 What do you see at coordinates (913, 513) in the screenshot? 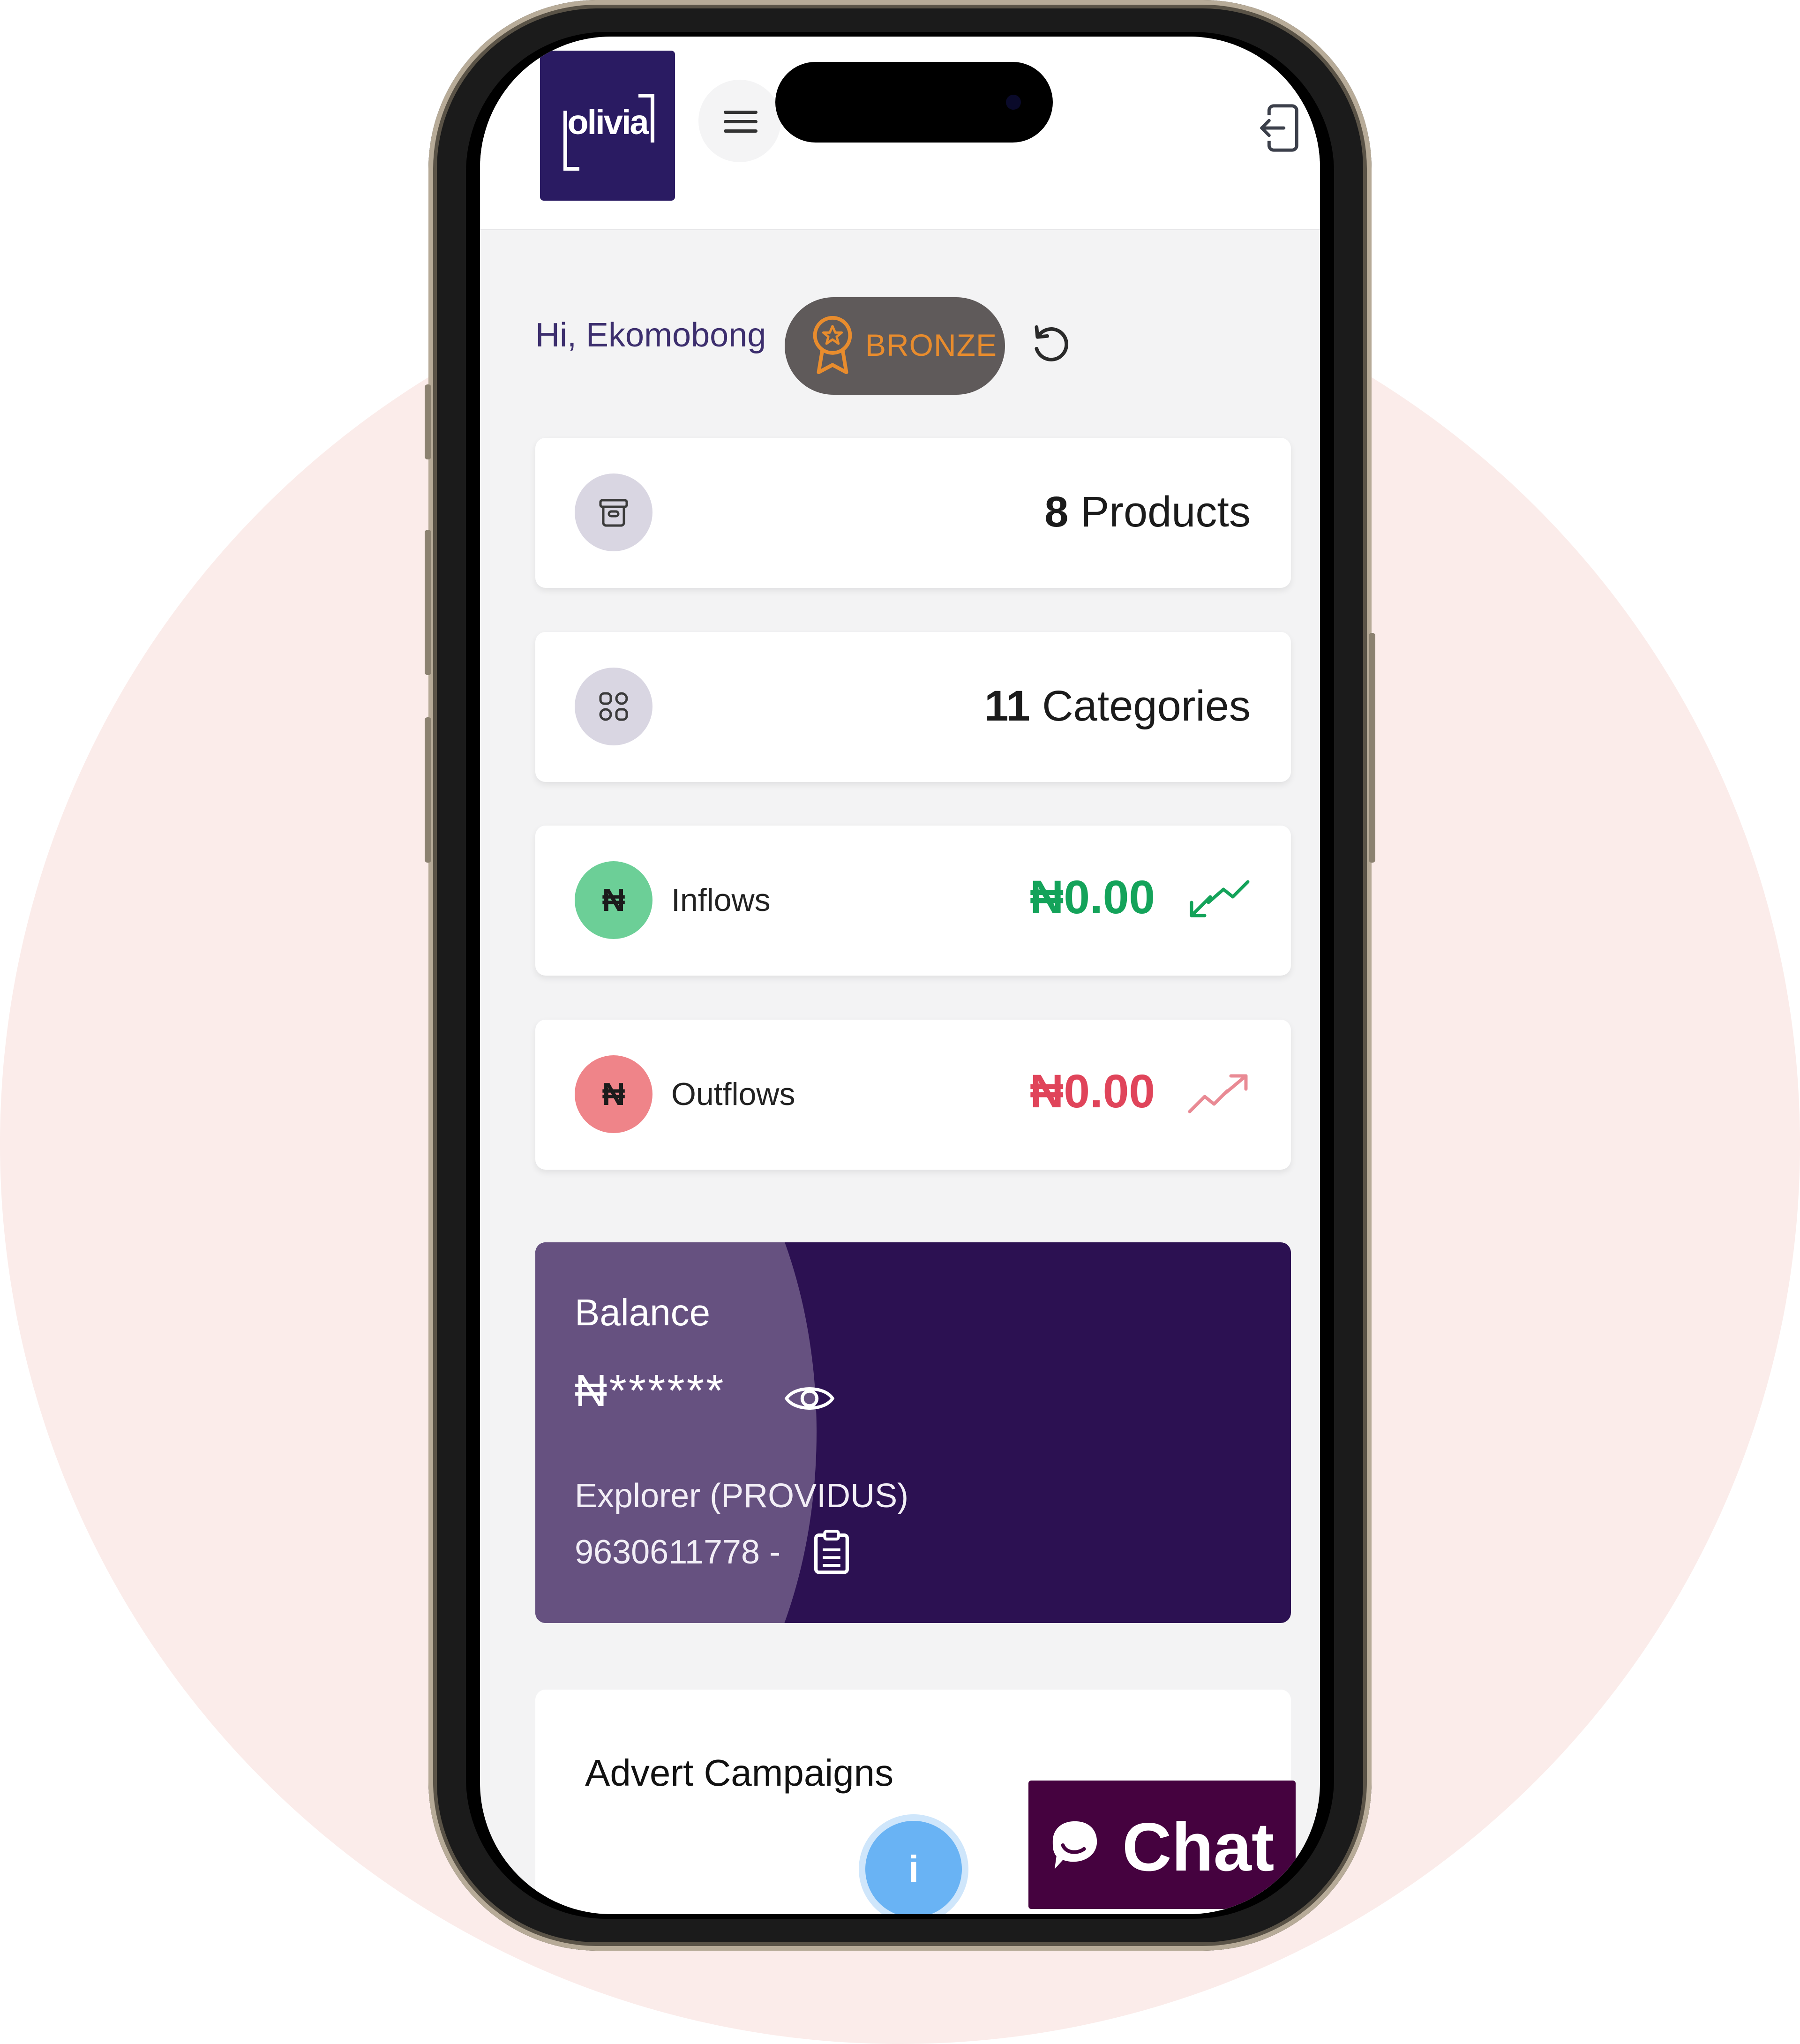
I see `products-card: 8 Products` at bounding box center [913, 513].